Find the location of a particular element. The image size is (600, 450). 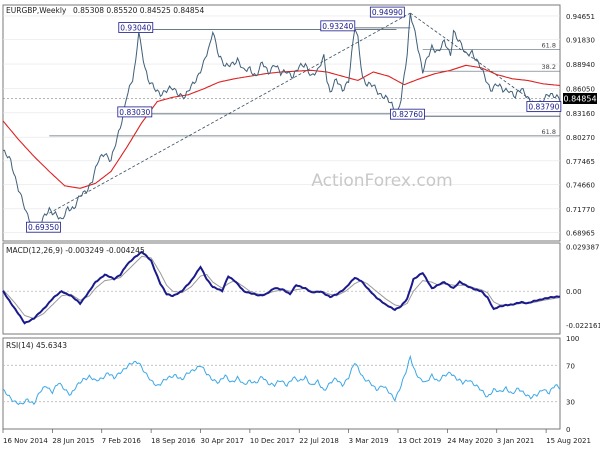

price-tick-label: 0.86050 is located at coordinates (580, 89).